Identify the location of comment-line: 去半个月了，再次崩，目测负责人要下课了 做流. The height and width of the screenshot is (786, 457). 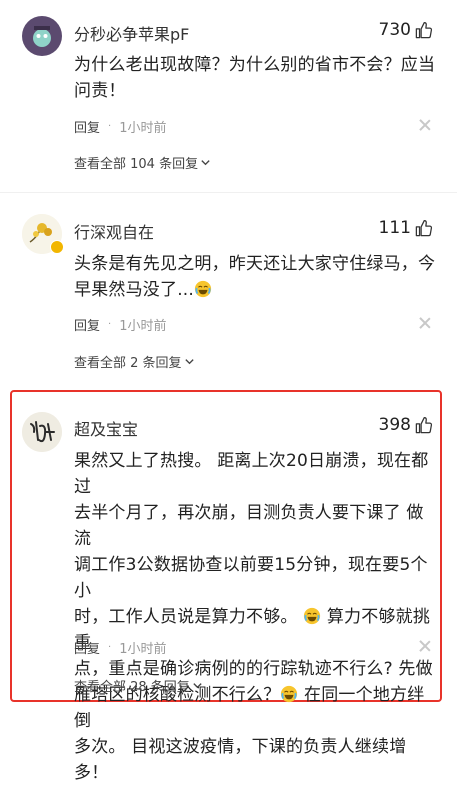
(249, 526).